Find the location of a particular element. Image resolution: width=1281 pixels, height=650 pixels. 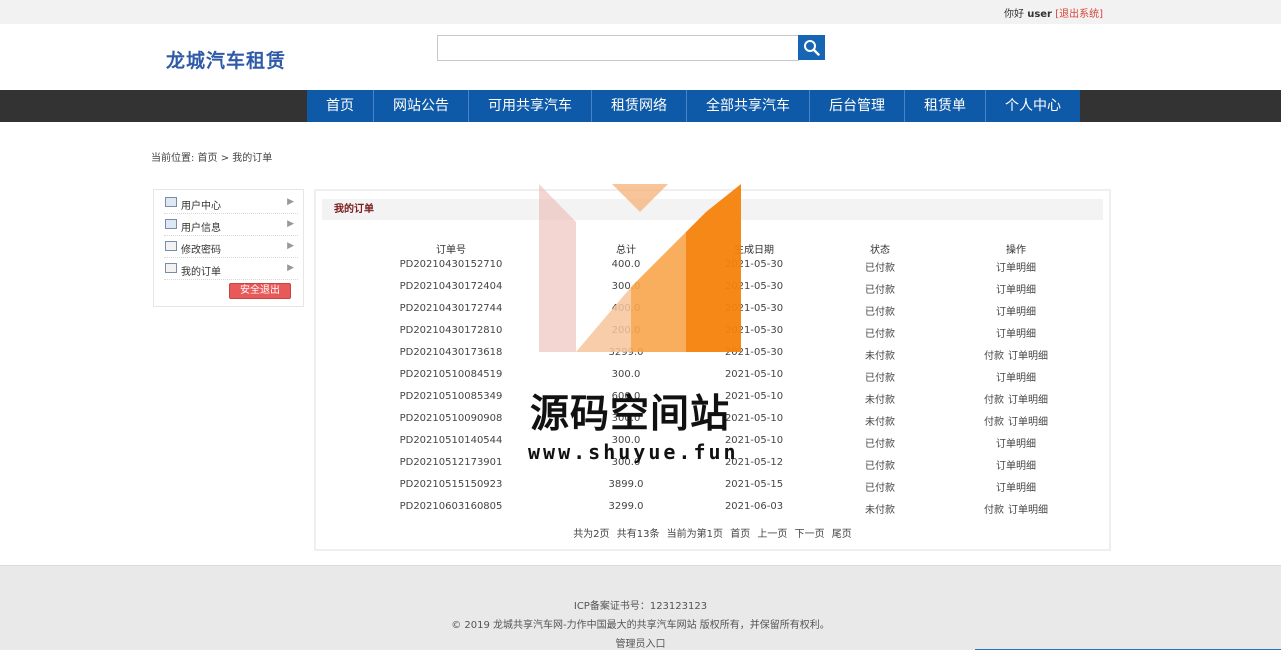

order-id-cell: PD20210430172744 is located at coordinates (451, 308).